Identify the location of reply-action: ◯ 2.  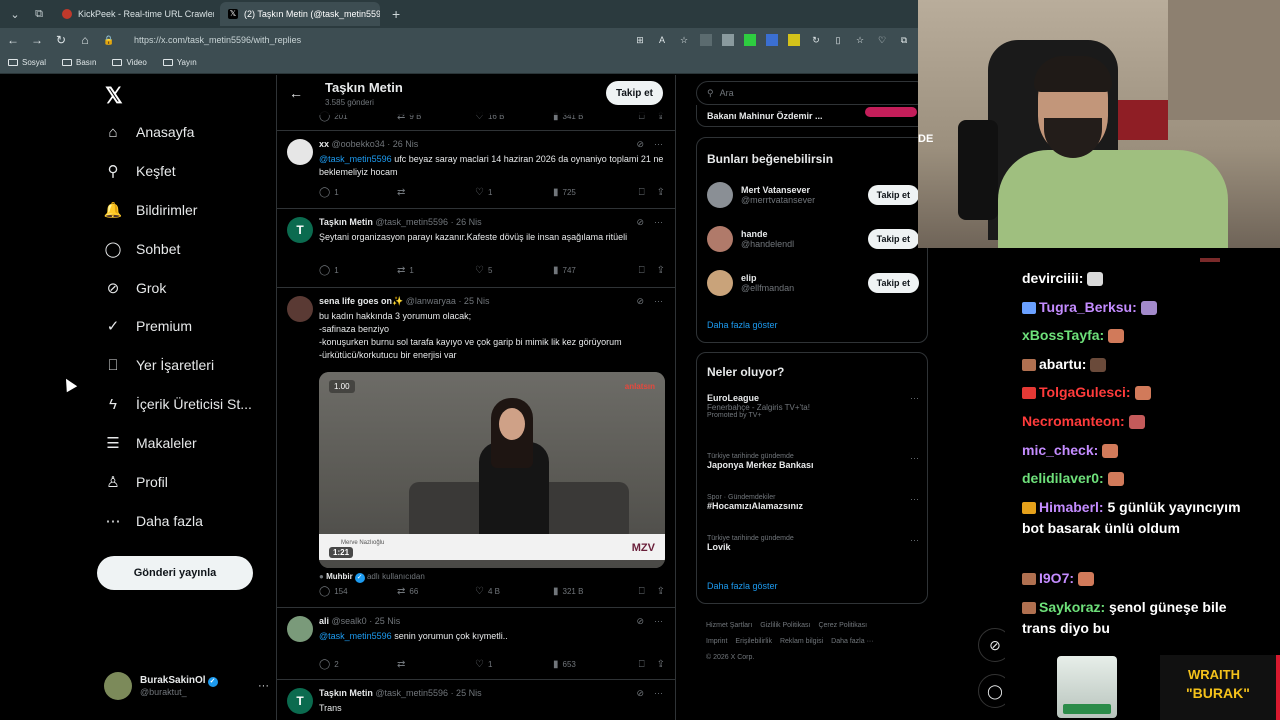
(358, 664).